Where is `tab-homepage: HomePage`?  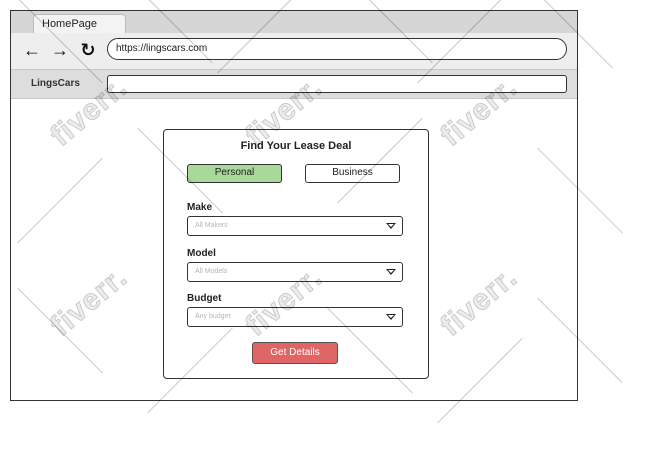 tab-homepage: HomePage is located at coordinates (79, 23).